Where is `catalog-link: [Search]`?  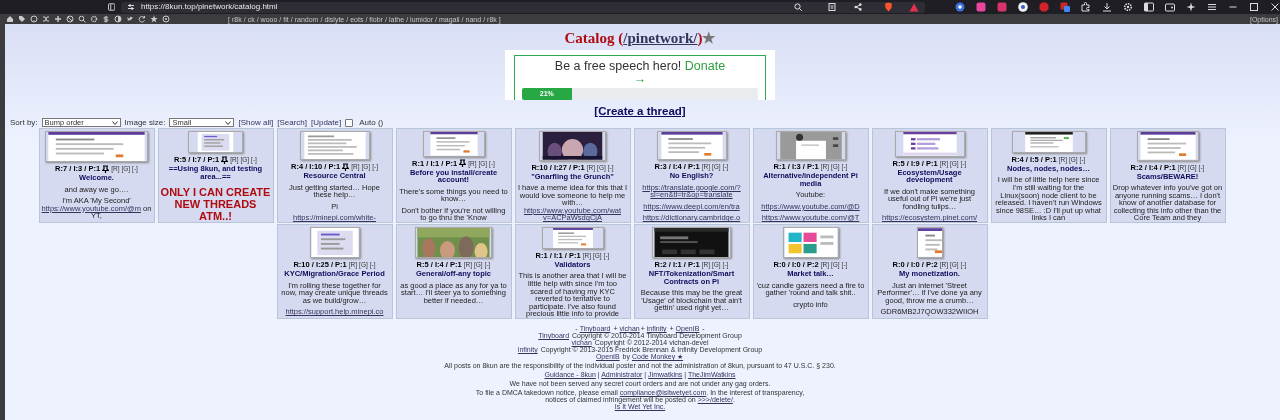 catalog-link: [Search] is located at coordinates (292, 122).